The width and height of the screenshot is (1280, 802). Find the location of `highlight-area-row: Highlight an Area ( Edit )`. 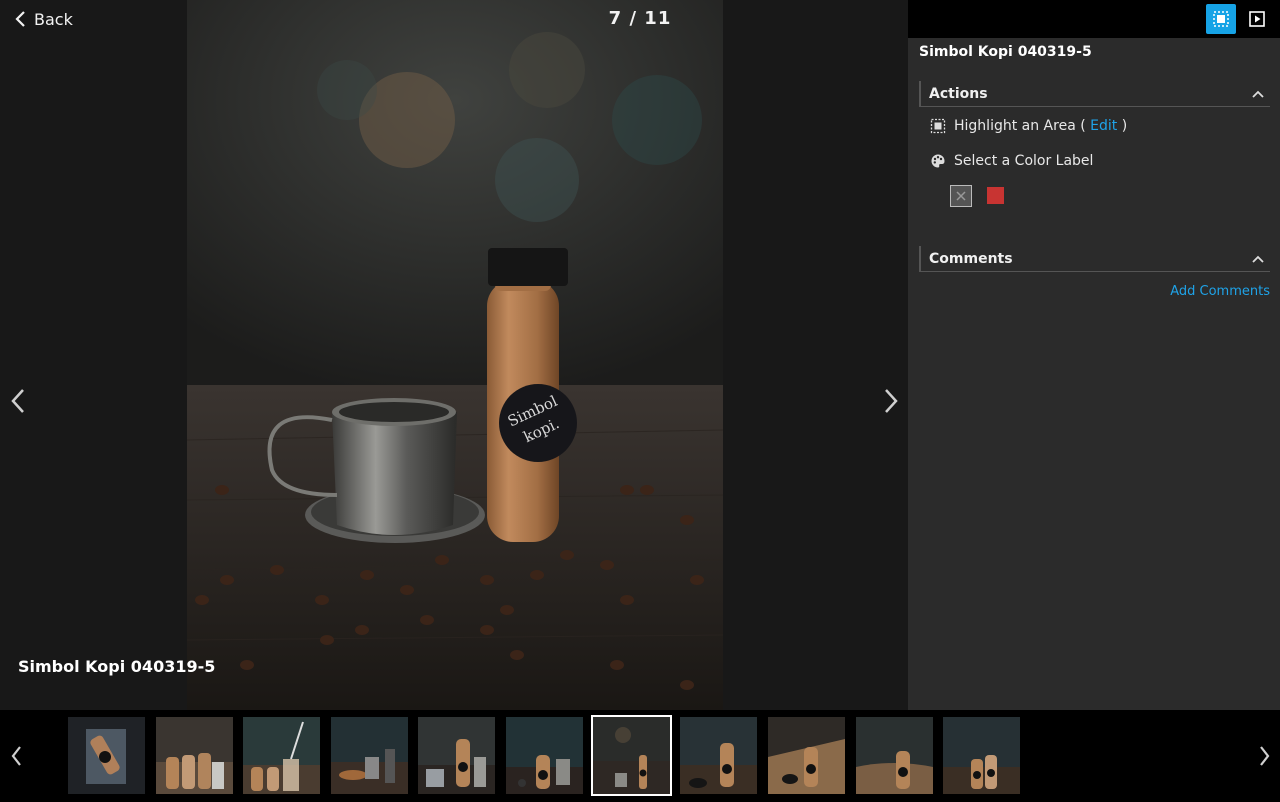

highlight-area-row: Highlight an Area ( Edit ) is located at coordinates (1028, 126).